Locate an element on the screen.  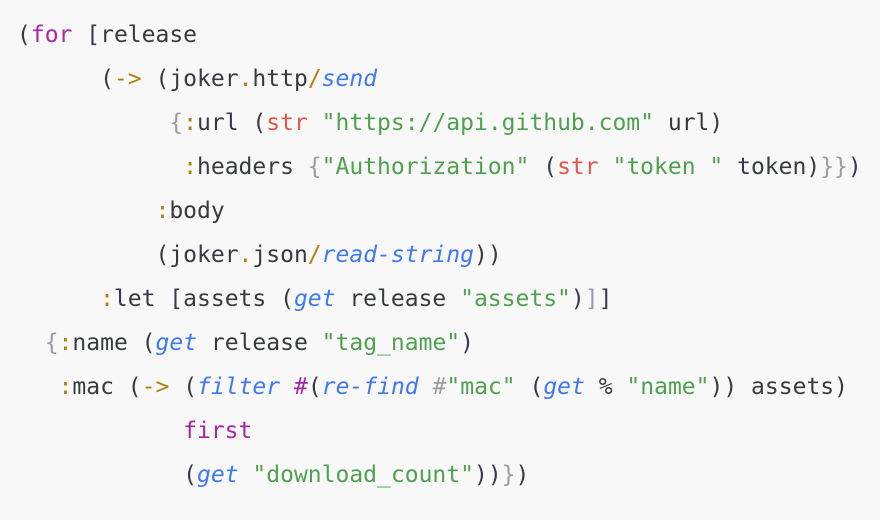
bracket-token: }} is located at coordinates (834, 167).